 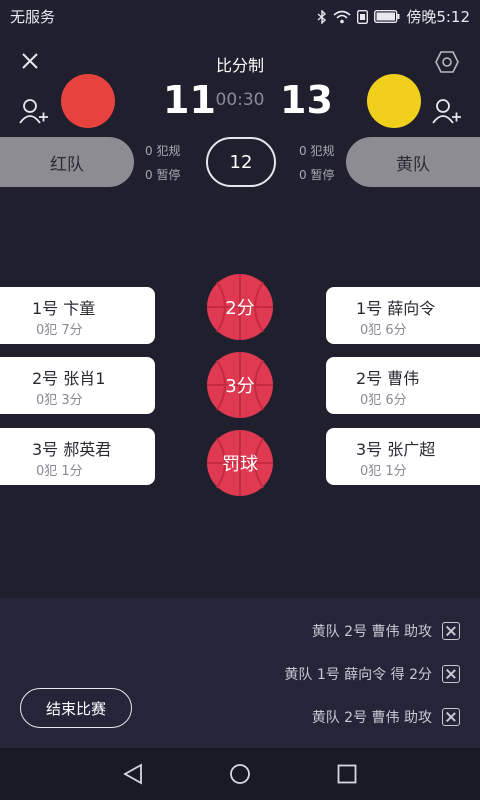 I want to click on recents-icon, so click(x=347, y=774).